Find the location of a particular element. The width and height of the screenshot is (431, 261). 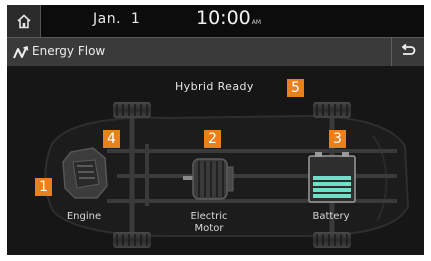

callout-3-badge: 3 is located at coordinates (337, 139).